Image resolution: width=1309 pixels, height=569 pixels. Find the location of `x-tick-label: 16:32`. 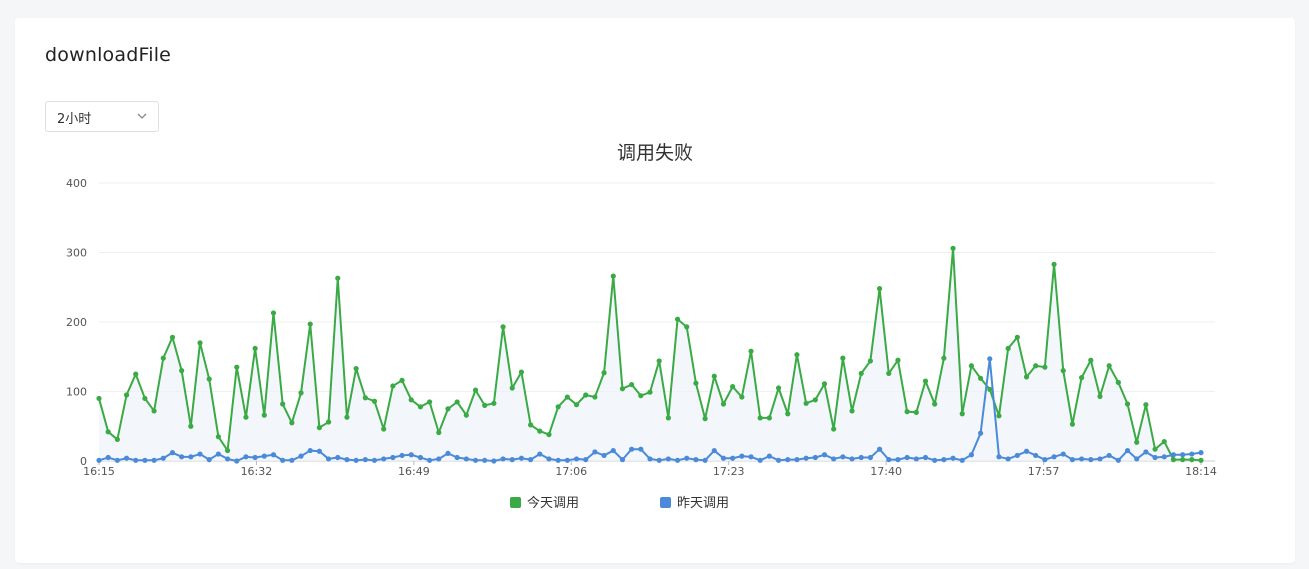

x-tick-label: 16:32 is located at coordinates (257, 471).